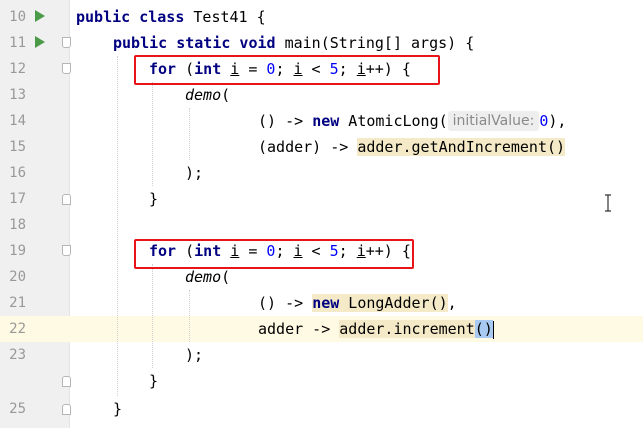 This screenshot has width=643, height=428. Describe the element at coordinates (321, 409) in the screenshot. I see `code-line: 25 }` at that location.